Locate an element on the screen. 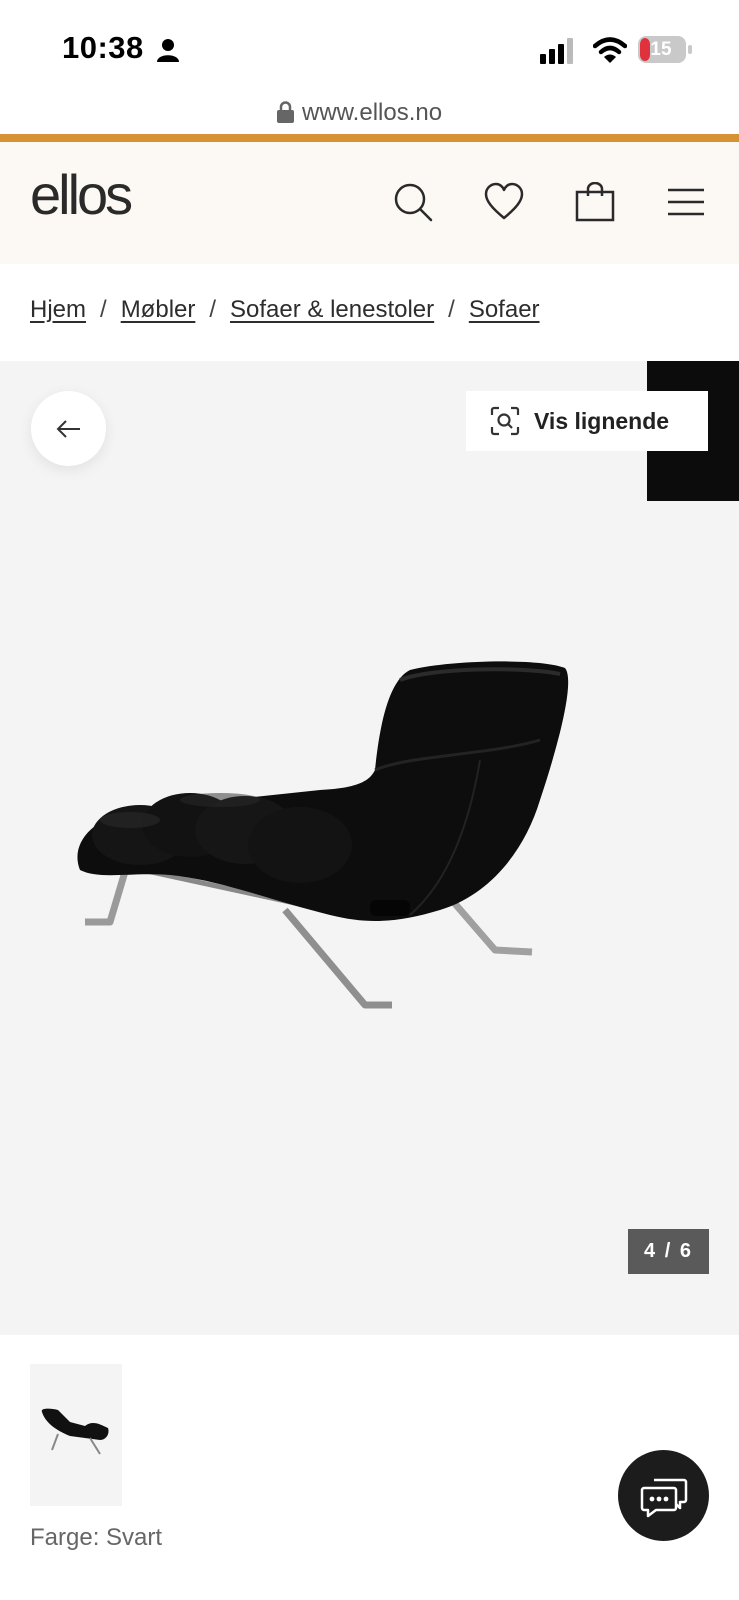 This screenshot has height=1600, width=739. color-label: Farge: Svart is located at coordinates (96, 1537).